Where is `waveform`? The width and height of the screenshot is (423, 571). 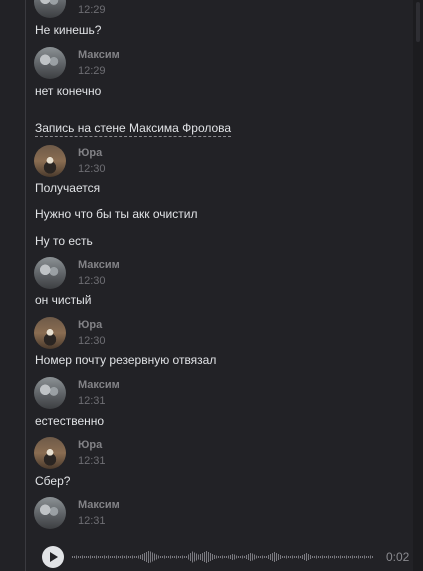
waveform is located at coordinates (227, 557).